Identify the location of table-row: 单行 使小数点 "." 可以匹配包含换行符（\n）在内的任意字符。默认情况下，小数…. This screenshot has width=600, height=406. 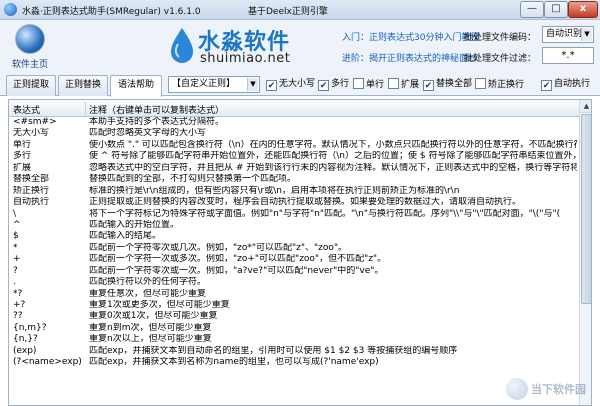
(294, 145).